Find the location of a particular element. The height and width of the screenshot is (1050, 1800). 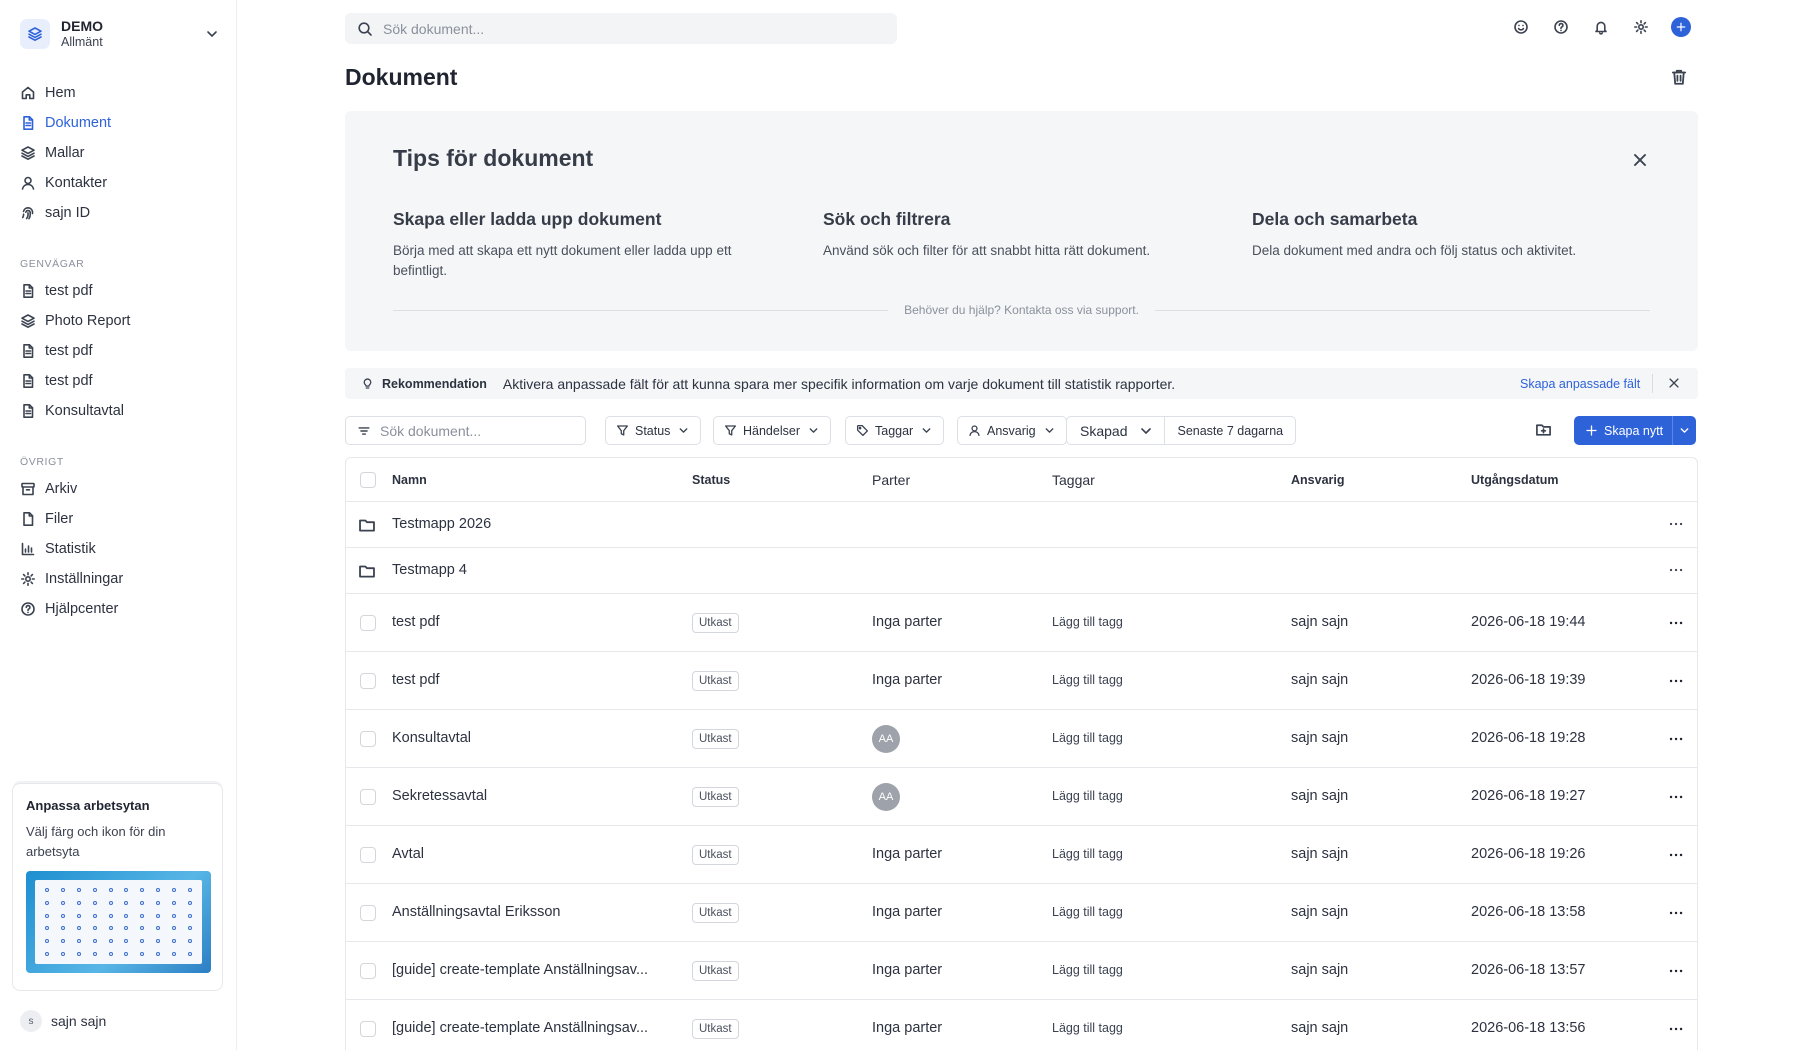

column-parties: Parter is located at coordinates (891, 480).